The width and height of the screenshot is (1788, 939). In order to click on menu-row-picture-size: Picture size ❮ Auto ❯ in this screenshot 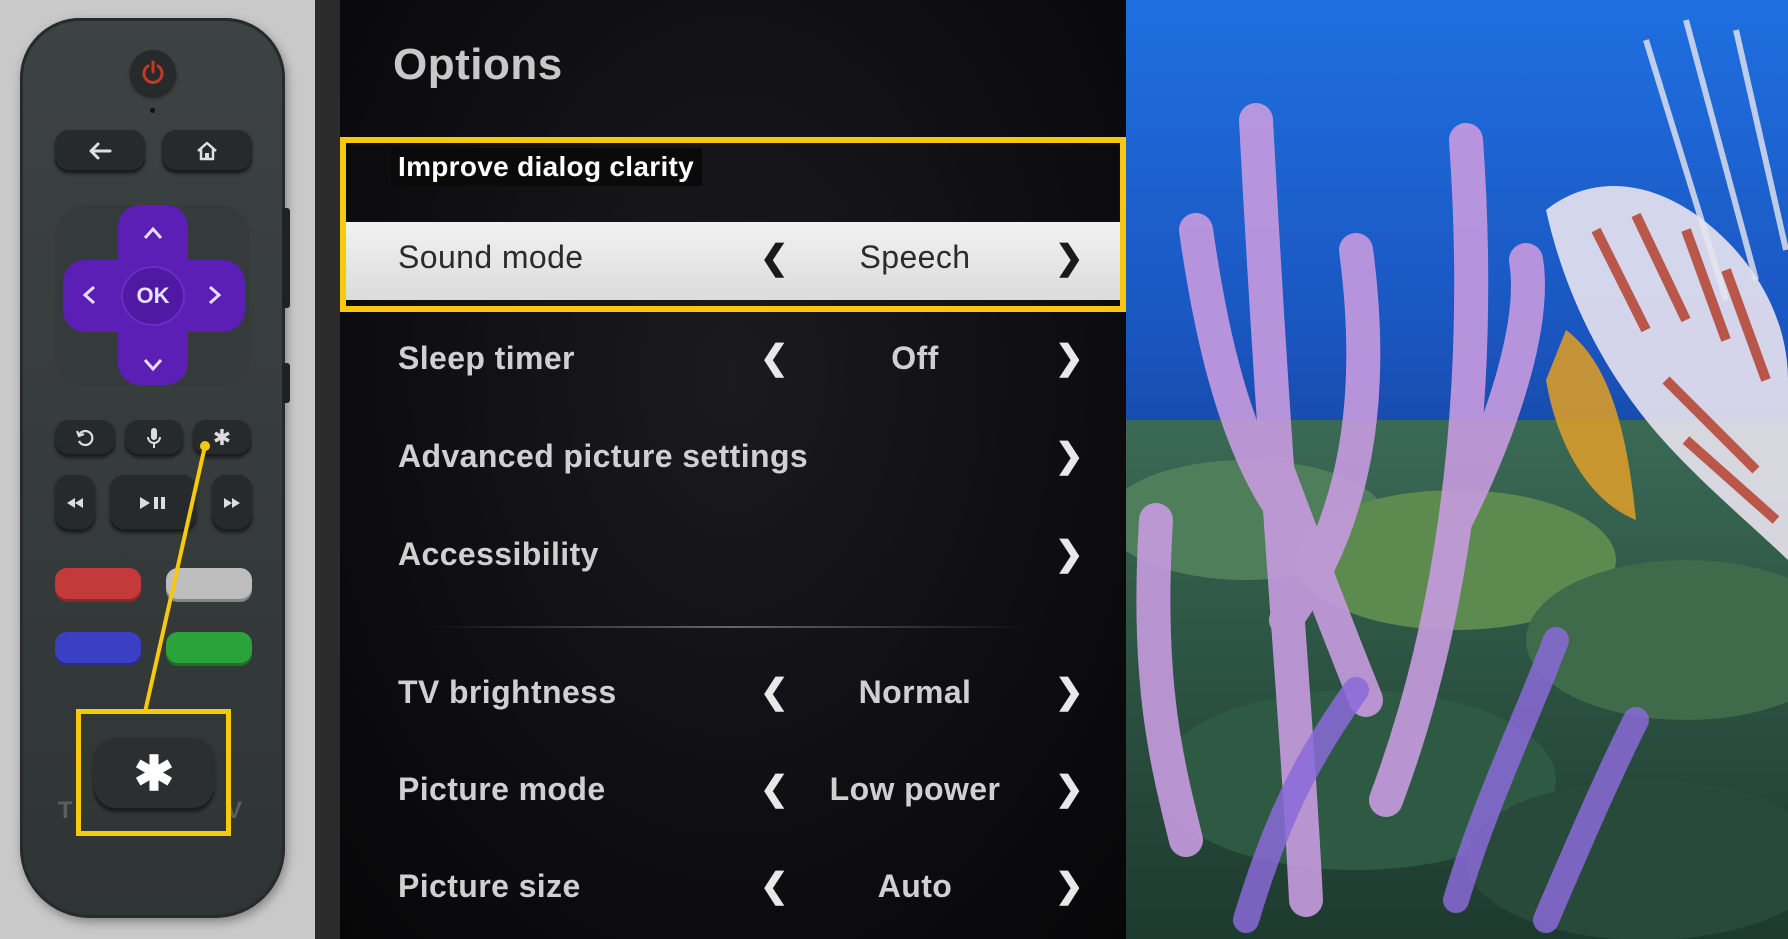, I will do `click(733, 889)`.